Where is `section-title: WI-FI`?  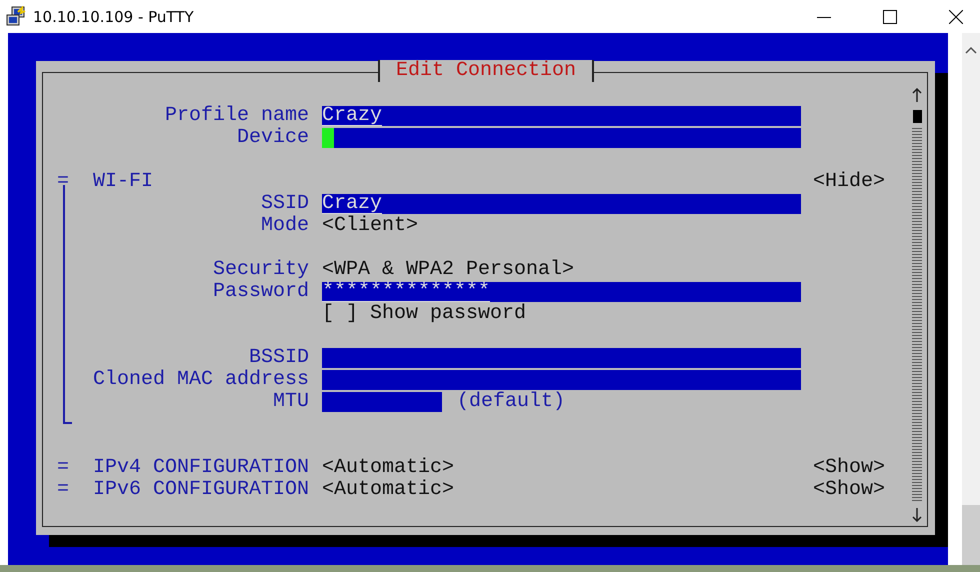 section-title: WI-FI is located at coordinates (123, 182).